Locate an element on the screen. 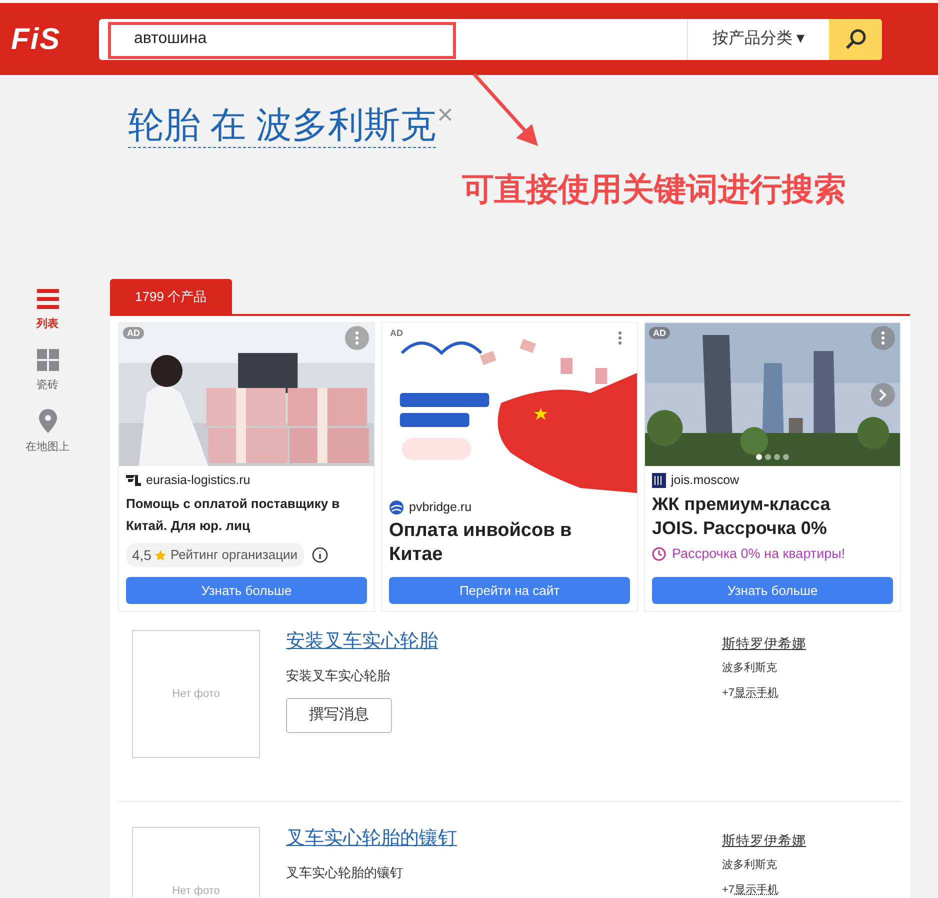  ad-title: Помощь с оплатой поставщику в Китай. Для юр. лиц is located at coordinates (238, 515).